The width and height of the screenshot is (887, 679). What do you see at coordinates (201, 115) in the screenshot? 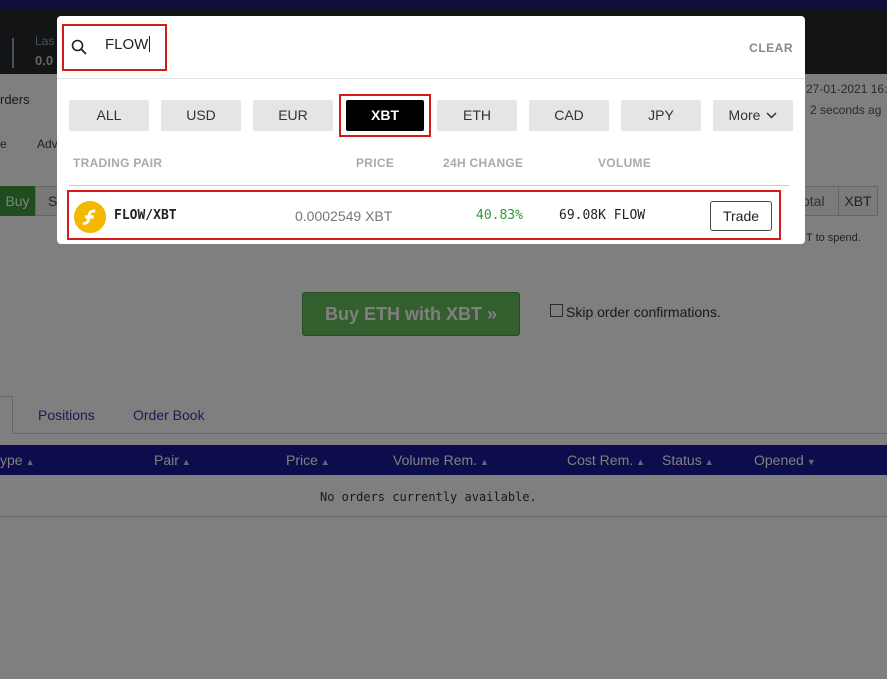
I see `filter-usd: USD` at bounding box center [201, 115].